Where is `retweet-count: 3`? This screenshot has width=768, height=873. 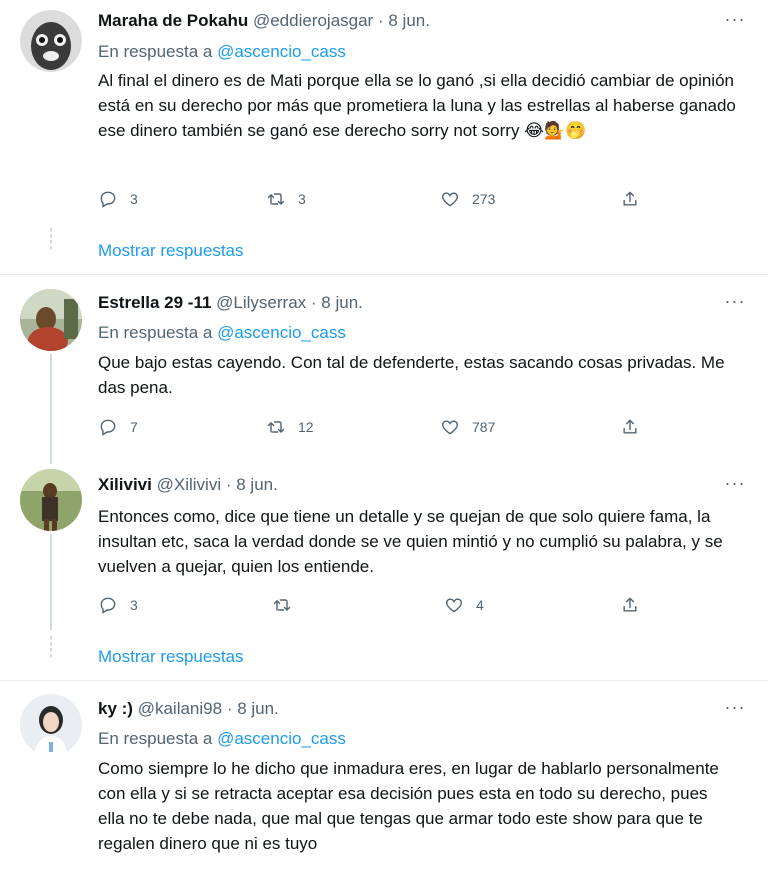 retweet-count: 3 is located at coordinates (302, 199).